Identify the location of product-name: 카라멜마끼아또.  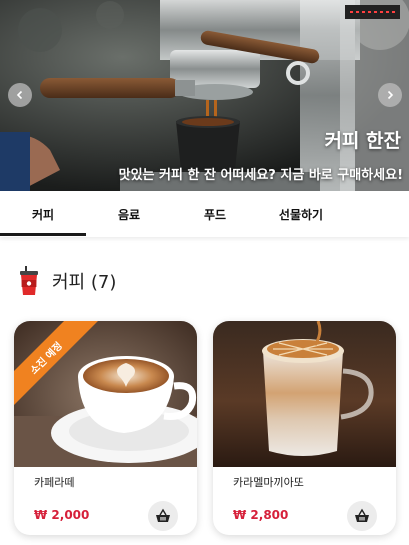
(268, 482).